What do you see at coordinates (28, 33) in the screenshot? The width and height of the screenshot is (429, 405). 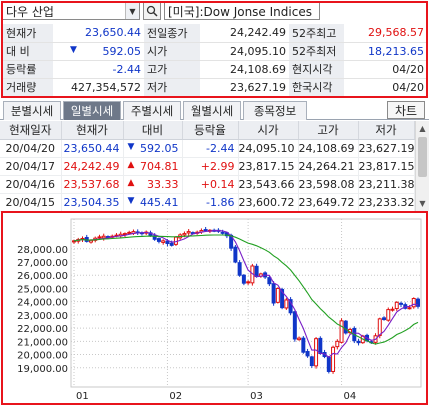 I see `current-price-label: 현재가` at bounding box center [28, 33].